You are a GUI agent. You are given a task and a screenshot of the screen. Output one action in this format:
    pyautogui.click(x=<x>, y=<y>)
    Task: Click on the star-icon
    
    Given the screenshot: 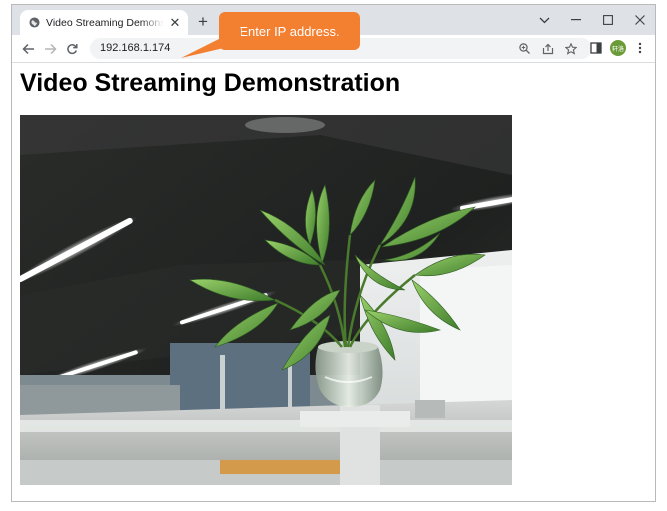 What is the action you would take?
    pyautogui.click(x=570, y=48)
    